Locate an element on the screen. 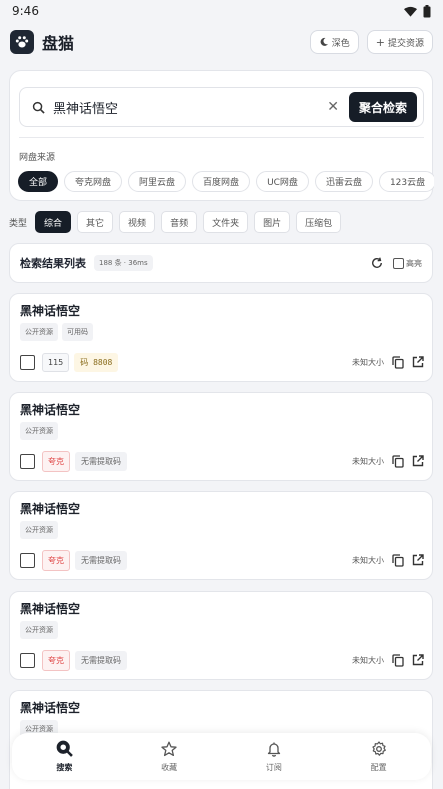 The width and height of the screenshot is (443, 789). app-bar: 盘猫 深色 + 提交资源 is located at coordinates (221, 42).